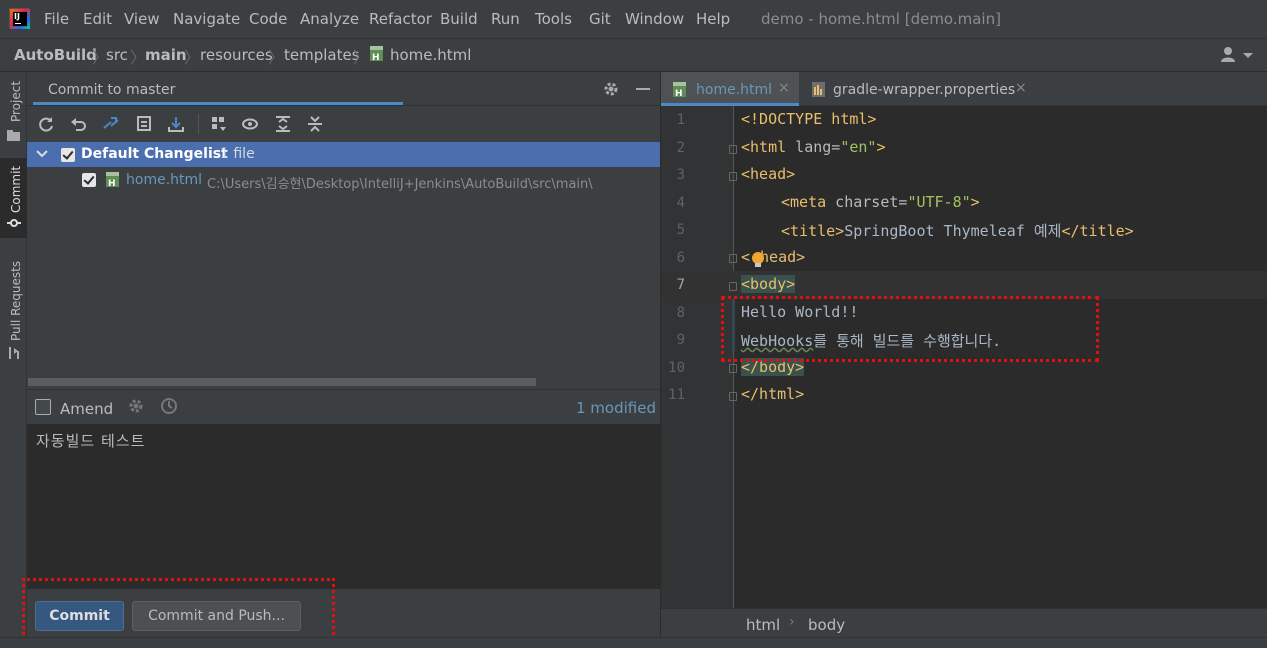  What do you see at coordinates (111, 124) in the screenshot?
I see `show-diff-icon` at bounding box center [111, 124].